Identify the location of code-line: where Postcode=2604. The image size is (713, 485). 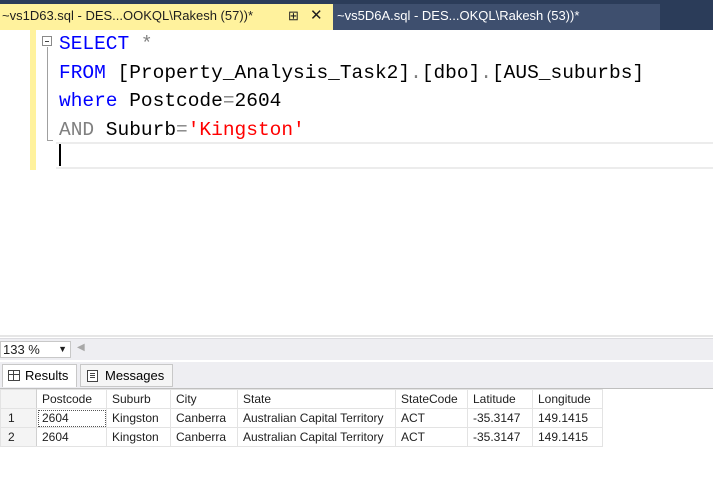
(351, 101).